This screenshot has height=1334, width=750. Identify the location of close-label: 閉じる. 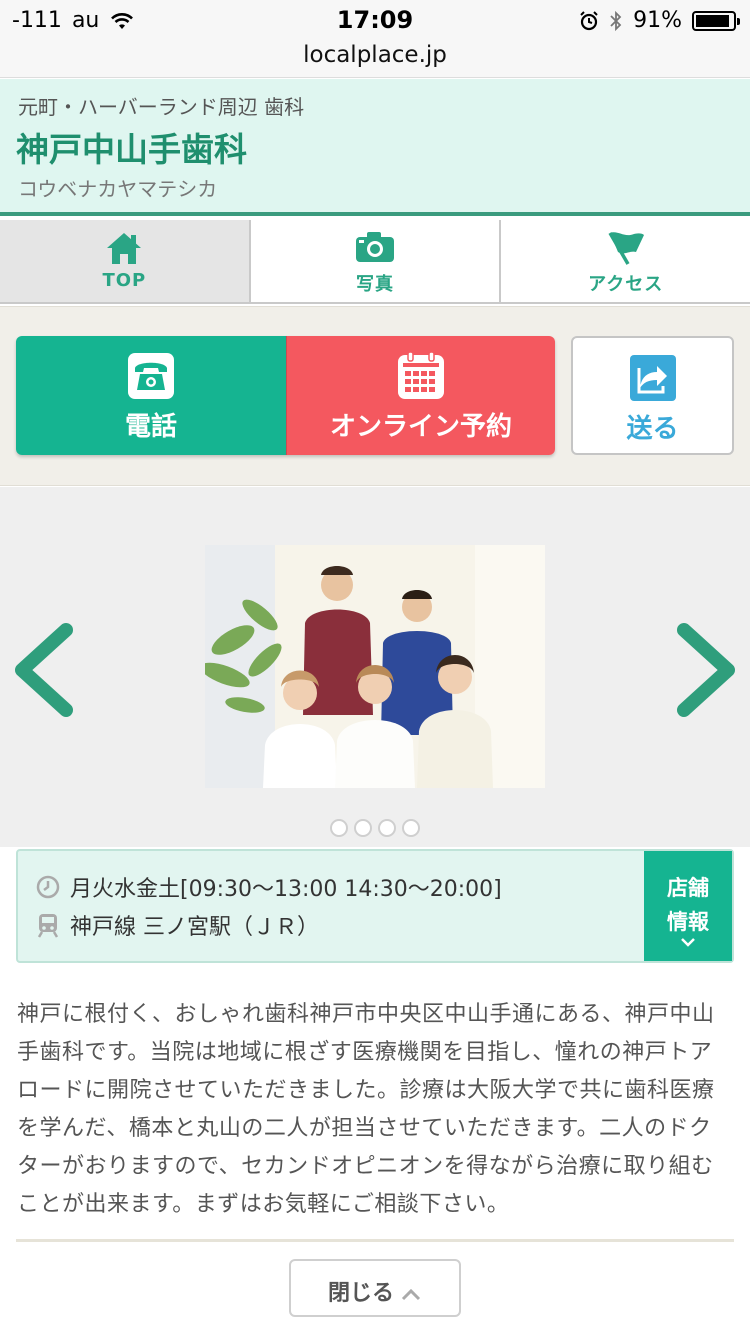
(360, 1293).